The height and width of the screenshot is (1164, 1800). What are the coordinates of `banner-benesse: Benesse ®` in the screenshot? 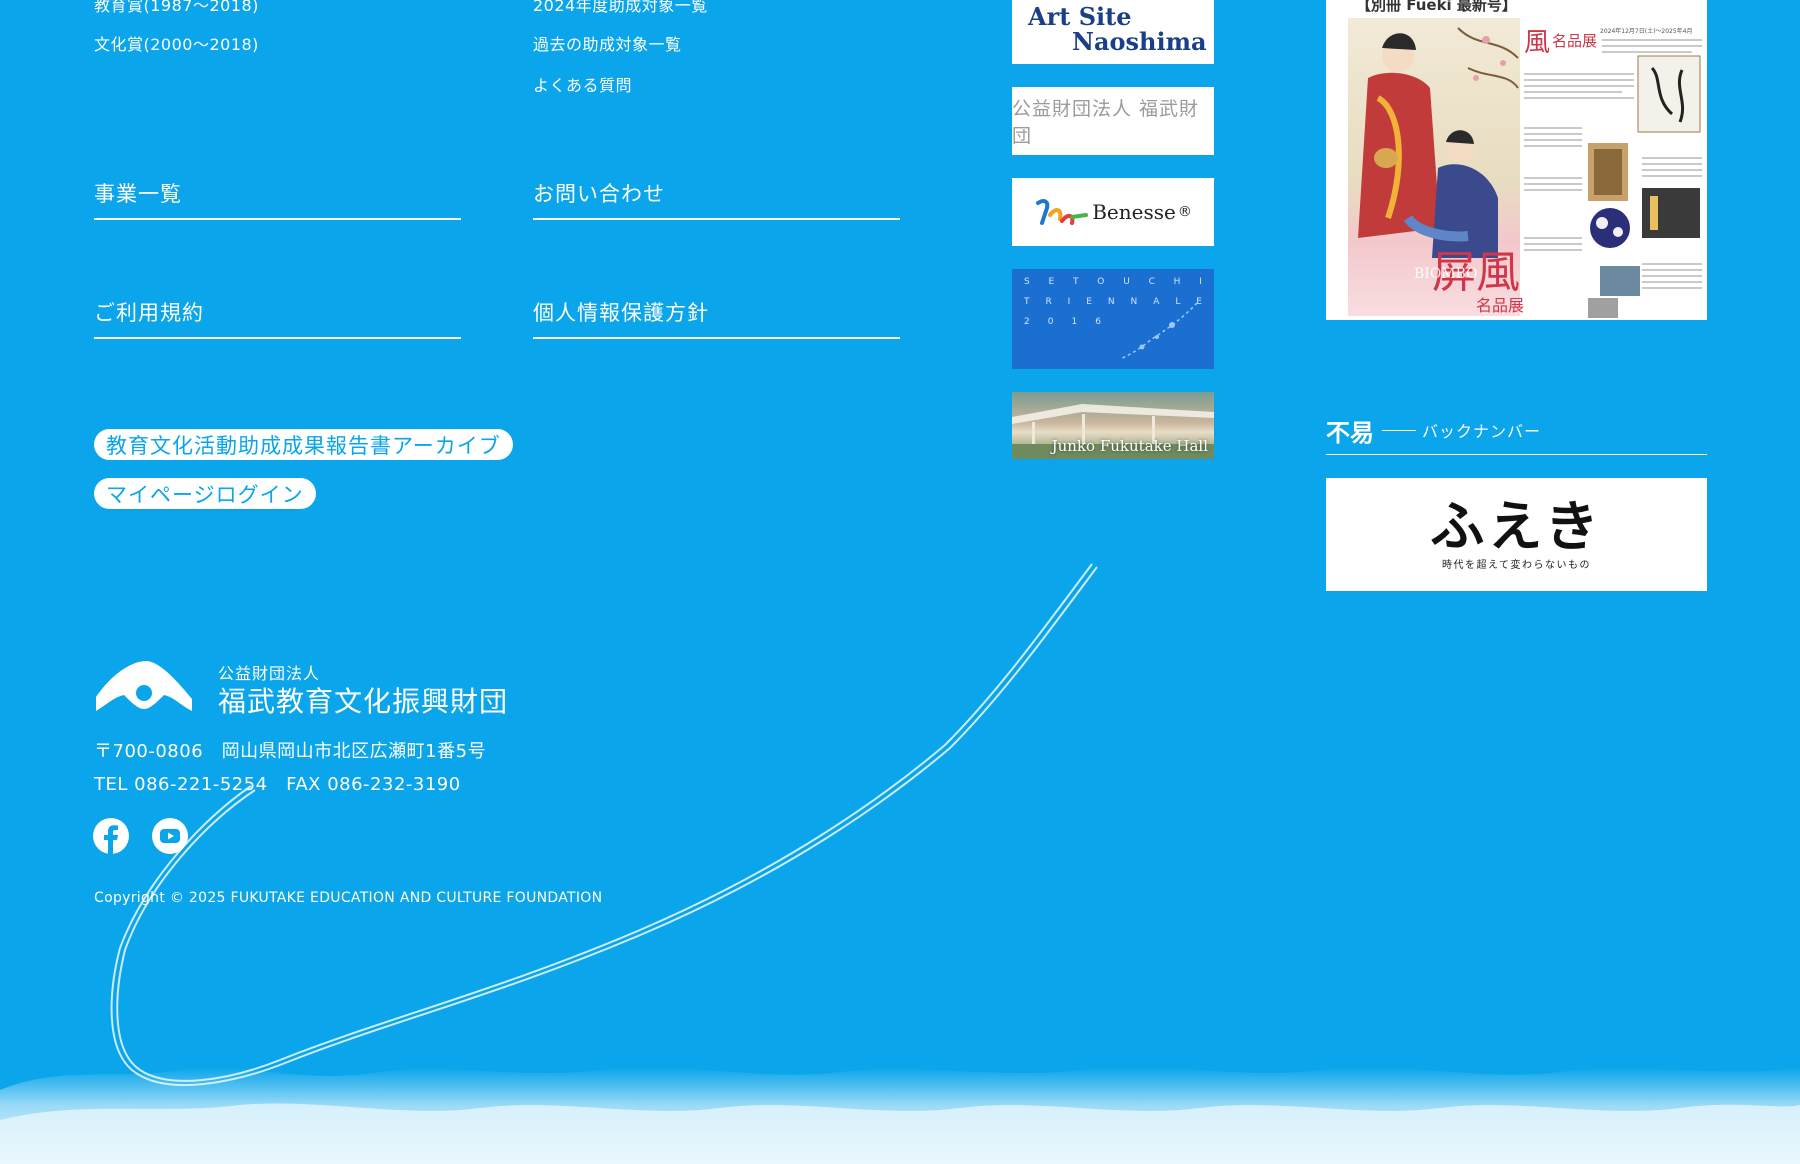 It's located at (1113, 212).